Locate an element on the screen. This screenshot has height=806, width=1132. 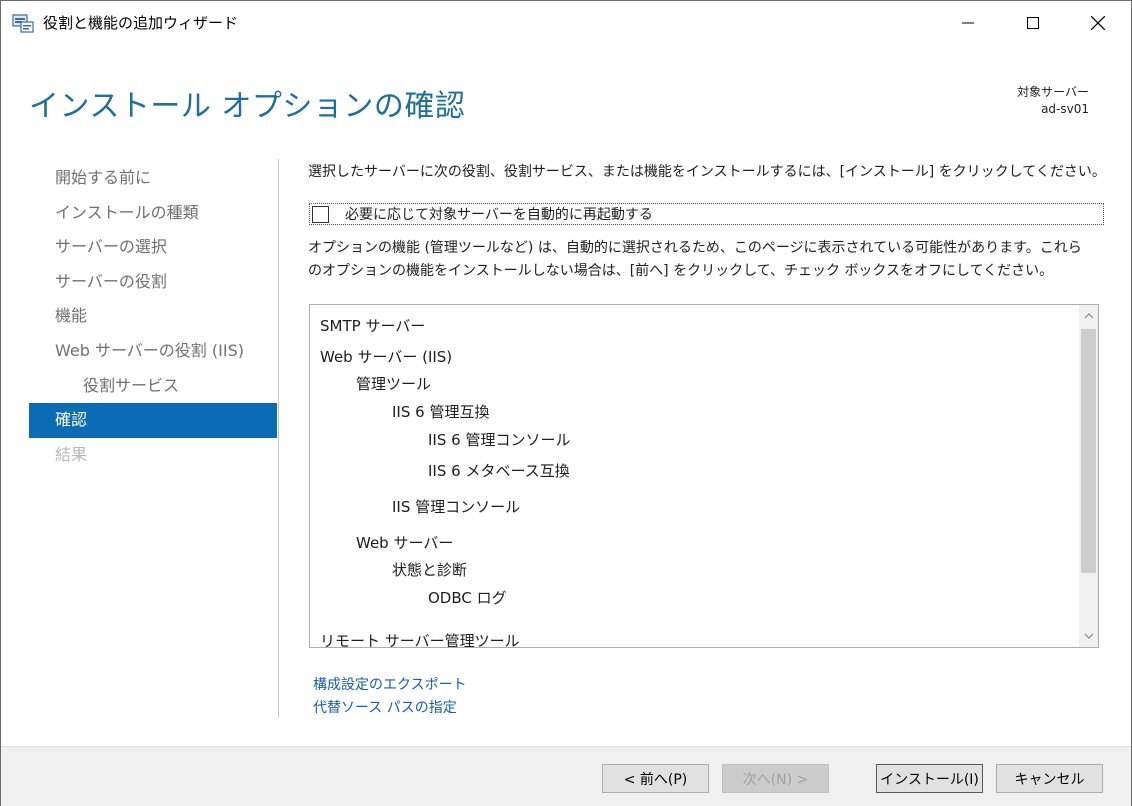
next-button: 次へ(N) > is located at coordinates (775, 778).